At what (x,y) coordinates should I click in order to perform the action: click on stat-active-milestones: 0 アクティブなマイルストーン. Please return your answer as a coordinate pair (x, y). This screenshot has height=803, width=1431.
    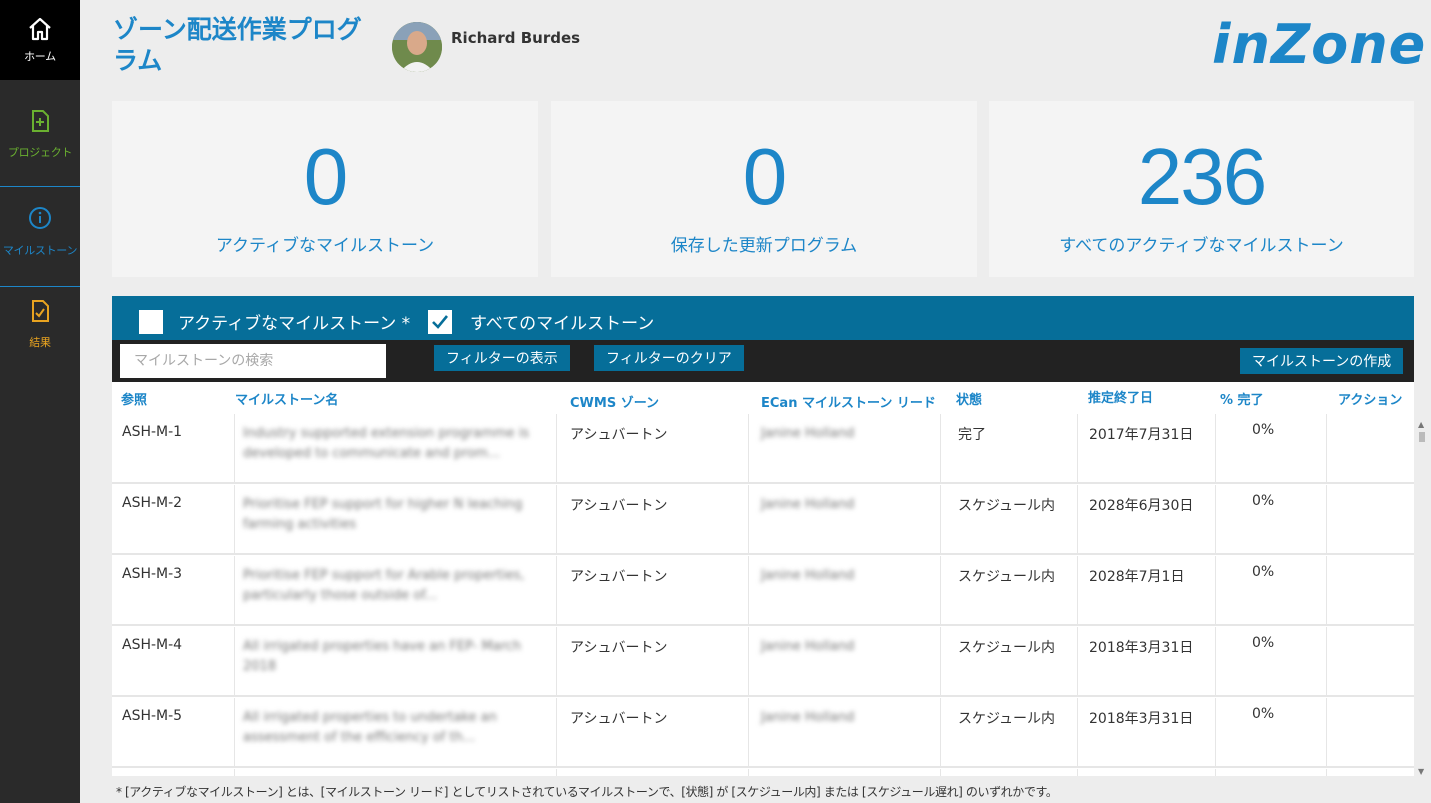
    Looking at the image, I should click on (325, 189).